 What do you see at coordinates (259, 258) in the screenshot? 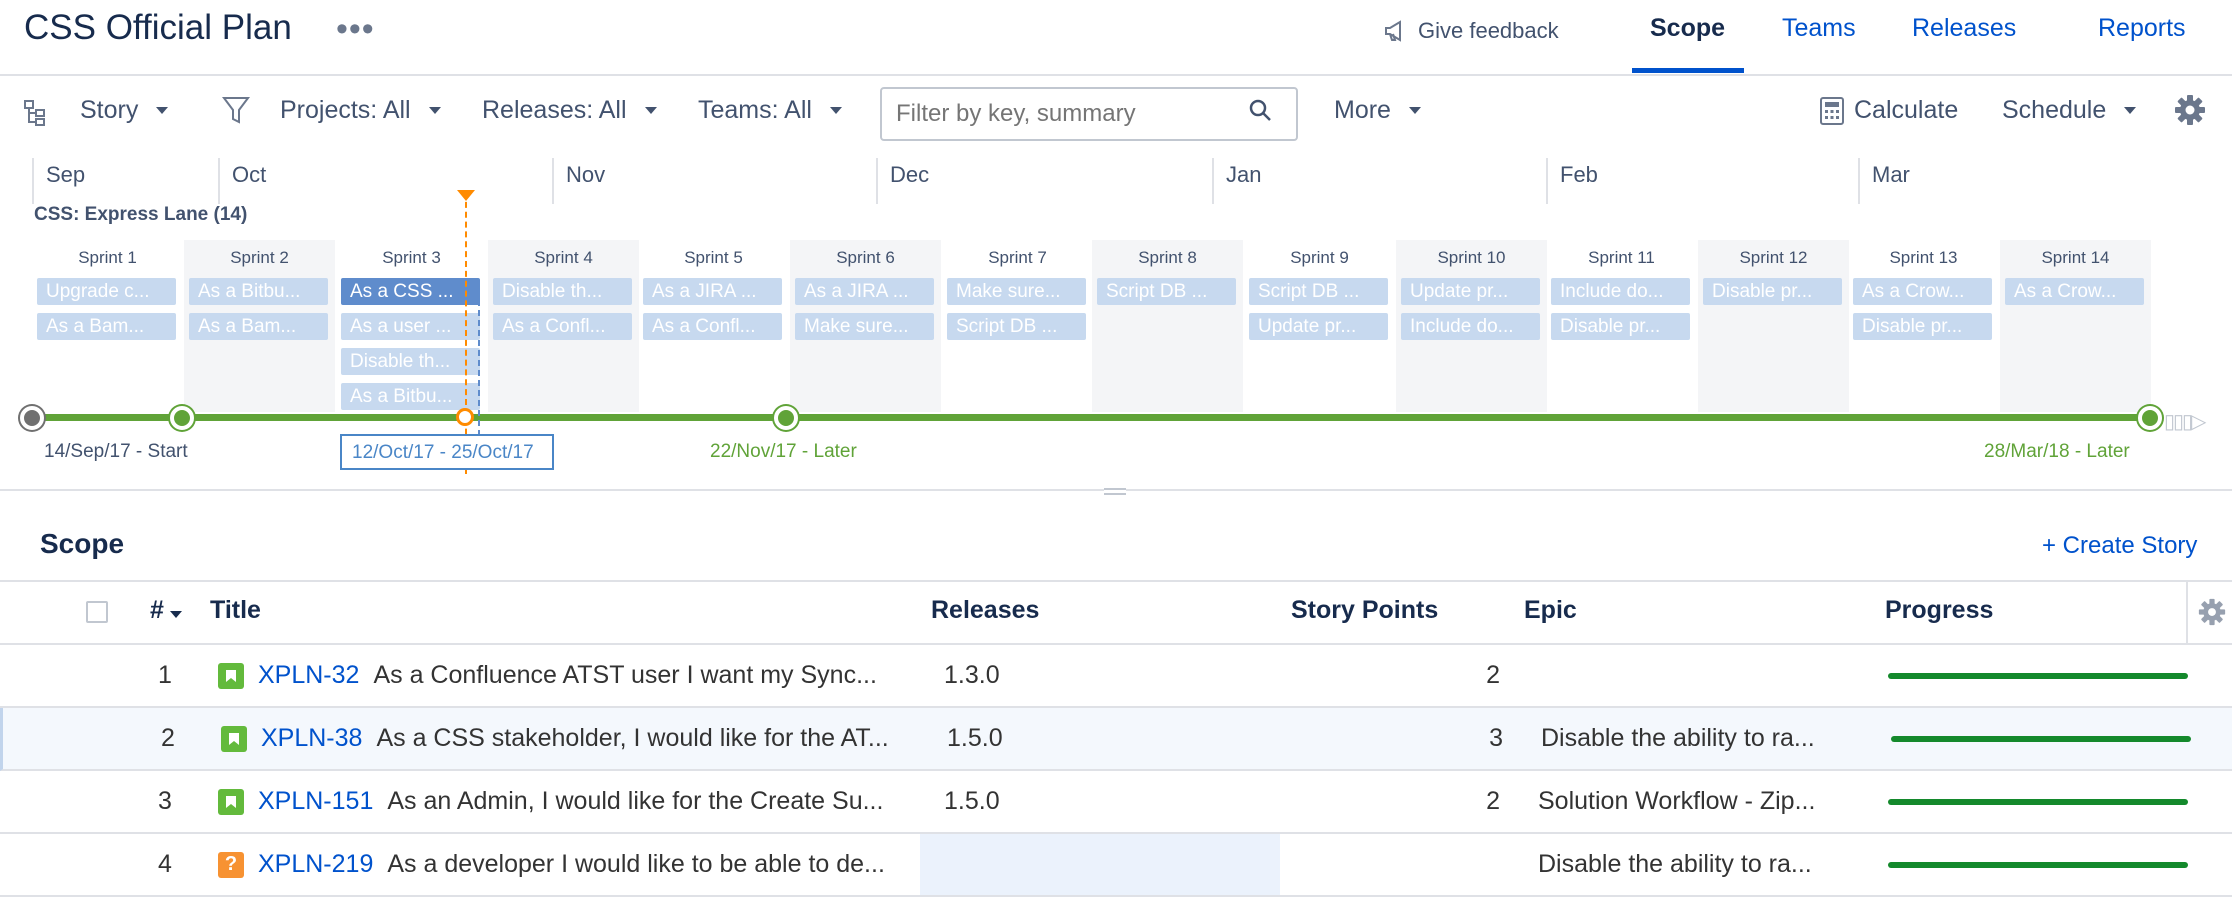
I see `sprint-name: Sprint 2` at bounding box center [259, 258].